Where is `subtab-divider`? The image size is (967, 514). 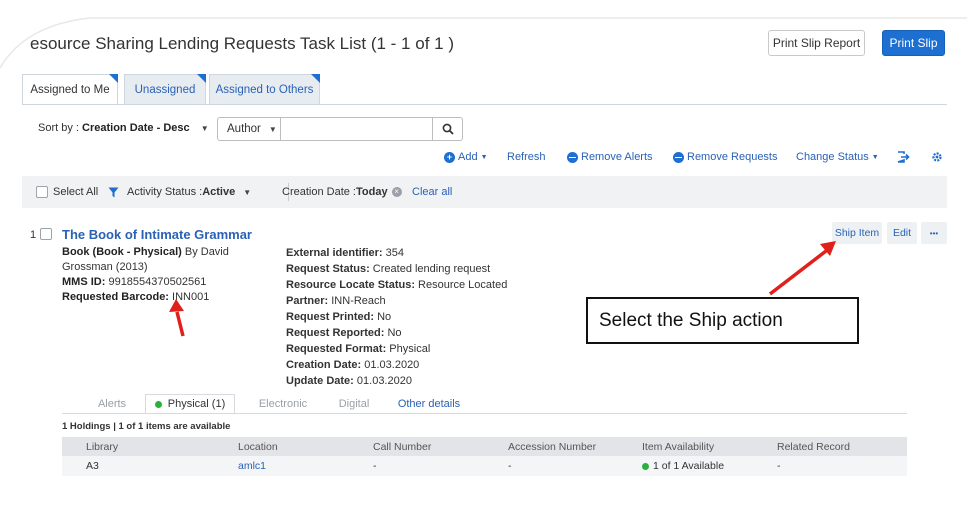 subtab-divider is located at coordinates (484, 413).